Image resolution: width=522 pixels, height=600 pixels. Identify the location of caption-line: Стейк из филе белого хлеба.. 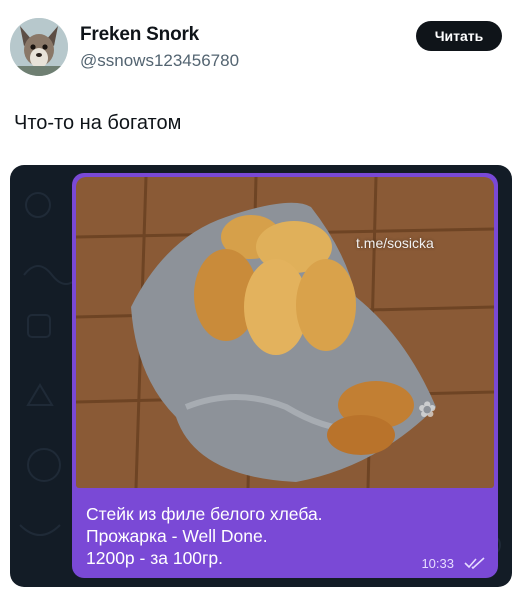
(204, 514).